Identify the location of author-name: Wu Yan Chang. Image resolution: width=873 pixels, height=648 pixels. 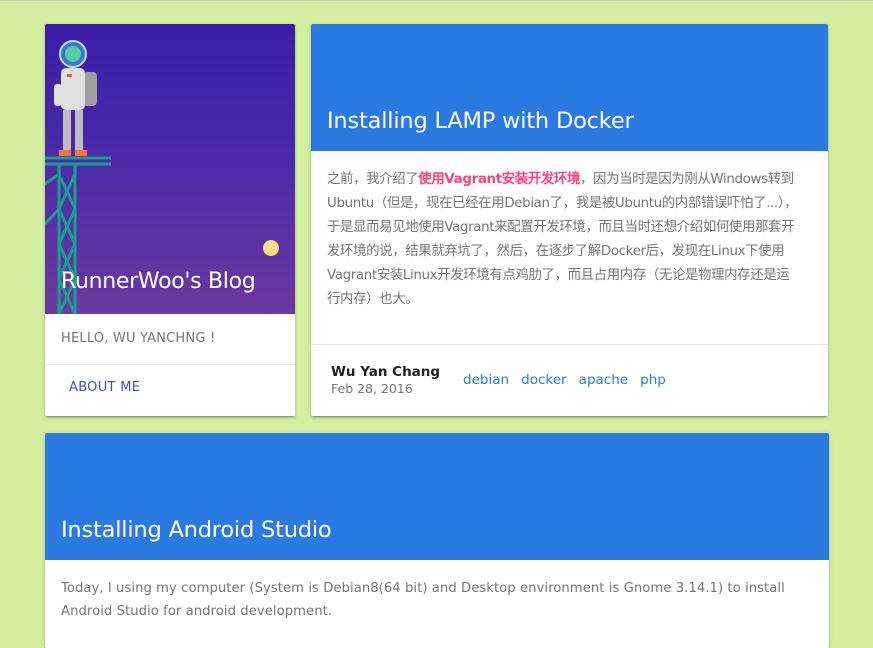
(386, 372).